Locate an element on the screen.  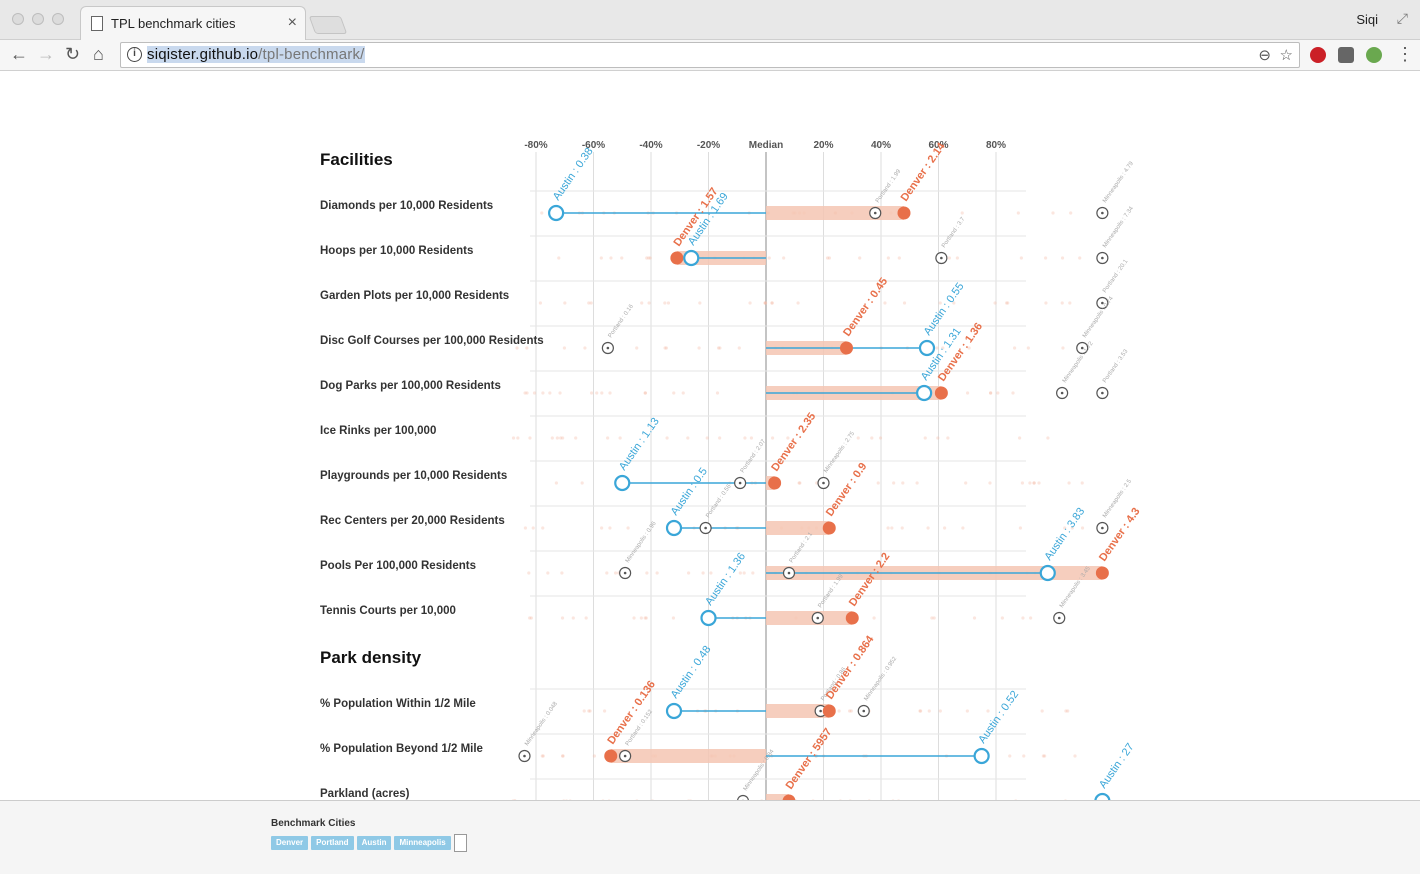
row-label: % Population Beyond 1/2 Mile is located at coordinates (401, 749).